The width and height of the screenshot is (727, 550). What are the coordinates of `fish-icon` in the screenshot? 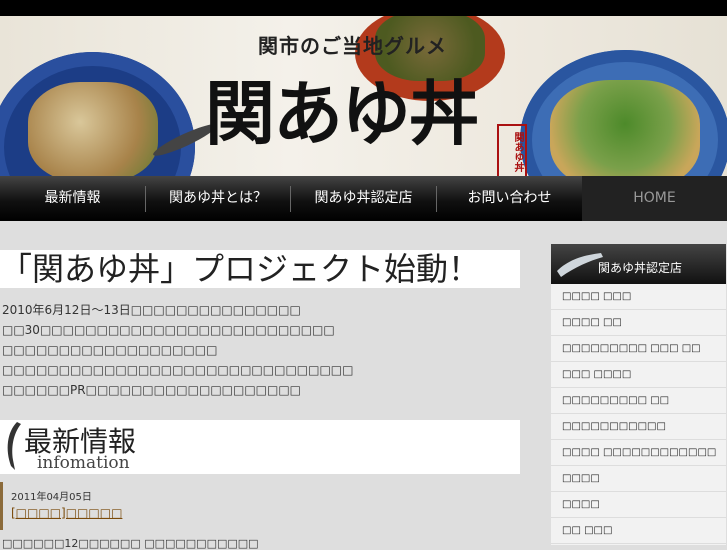 It's located at (14, 446).